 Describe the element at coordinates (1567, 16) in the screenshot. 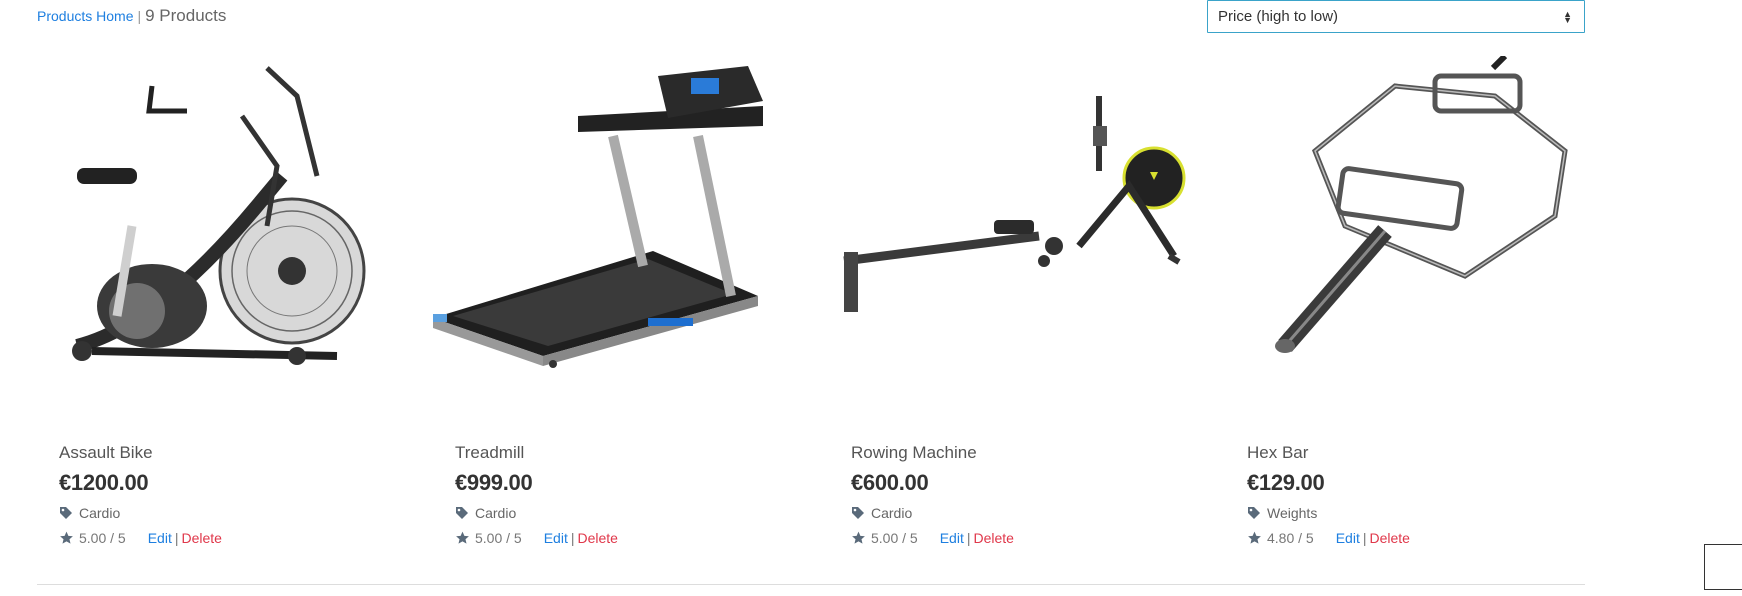

I see `select-arrows-icon: ▲ ▼` at that location.